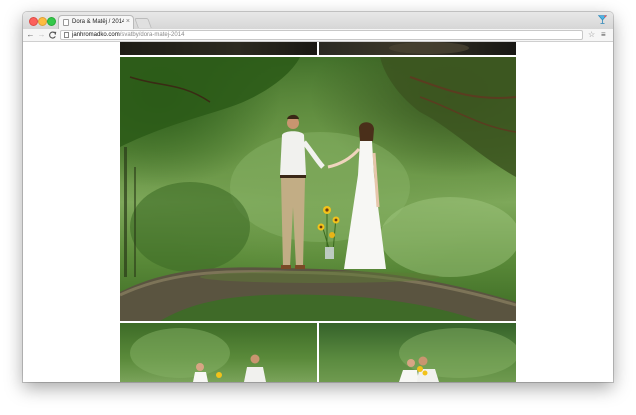 The width and height of the screenshot is (636, 415). I want to click on bookmark-star-icon: ☆, so click(591, 34).